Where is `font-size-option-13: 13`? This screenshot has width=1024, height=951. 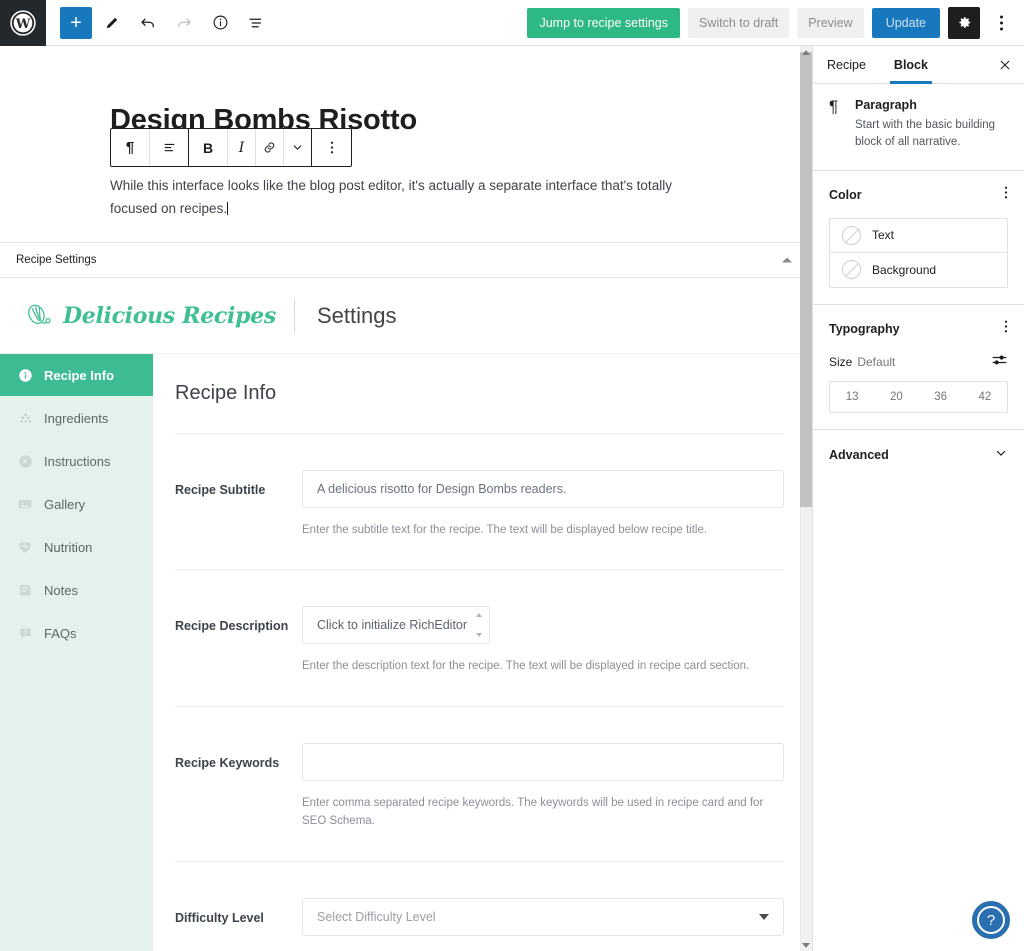
font-size-option-13: 13 is located at coordinates (852, 397).